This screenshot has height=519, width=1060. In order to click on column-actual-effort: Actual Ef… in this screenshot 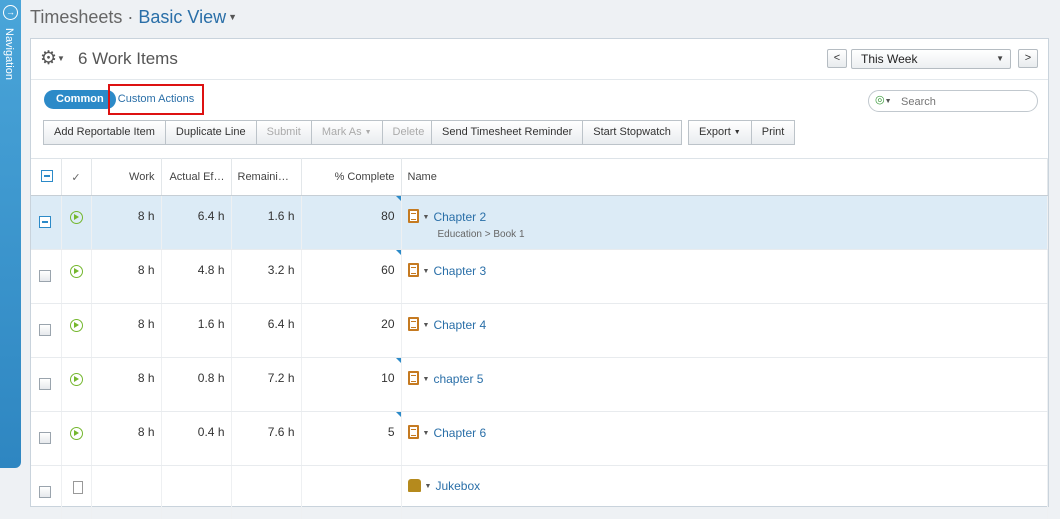, I will do `click(196, 177)`.